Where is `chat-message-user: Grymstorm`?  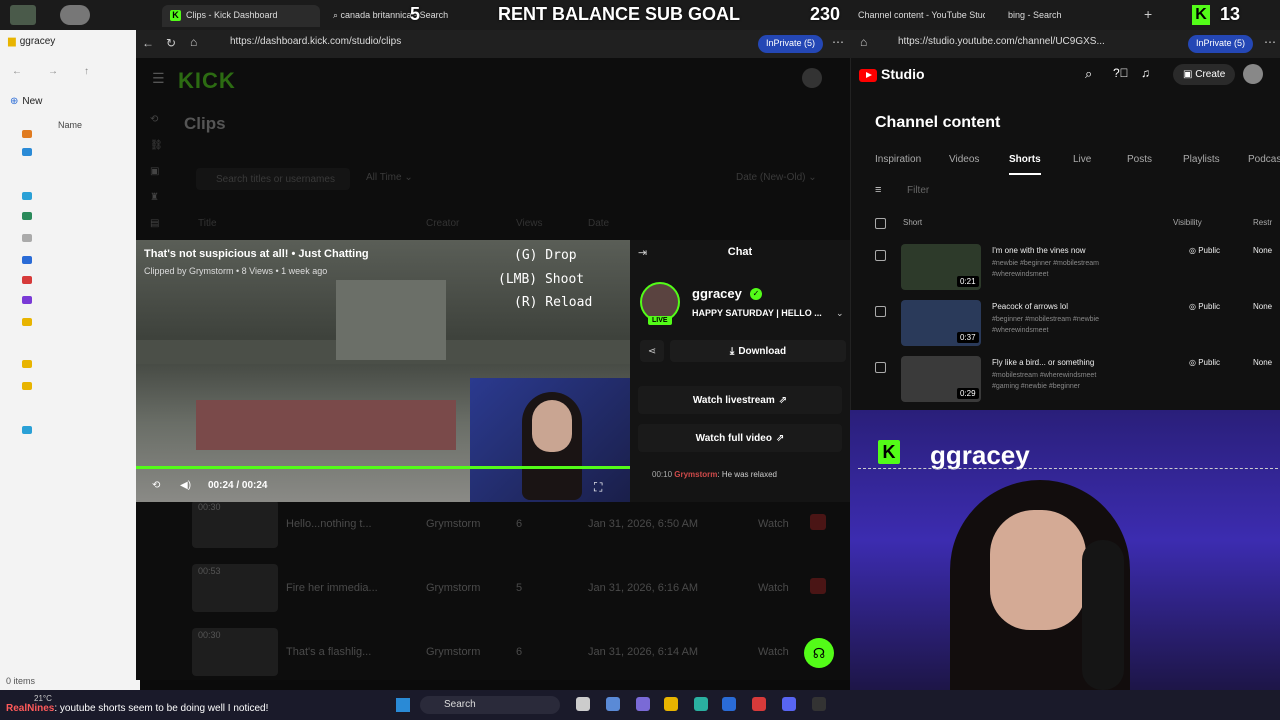
chat-message-user: Grymstorm is located at coordinates (695, 474).